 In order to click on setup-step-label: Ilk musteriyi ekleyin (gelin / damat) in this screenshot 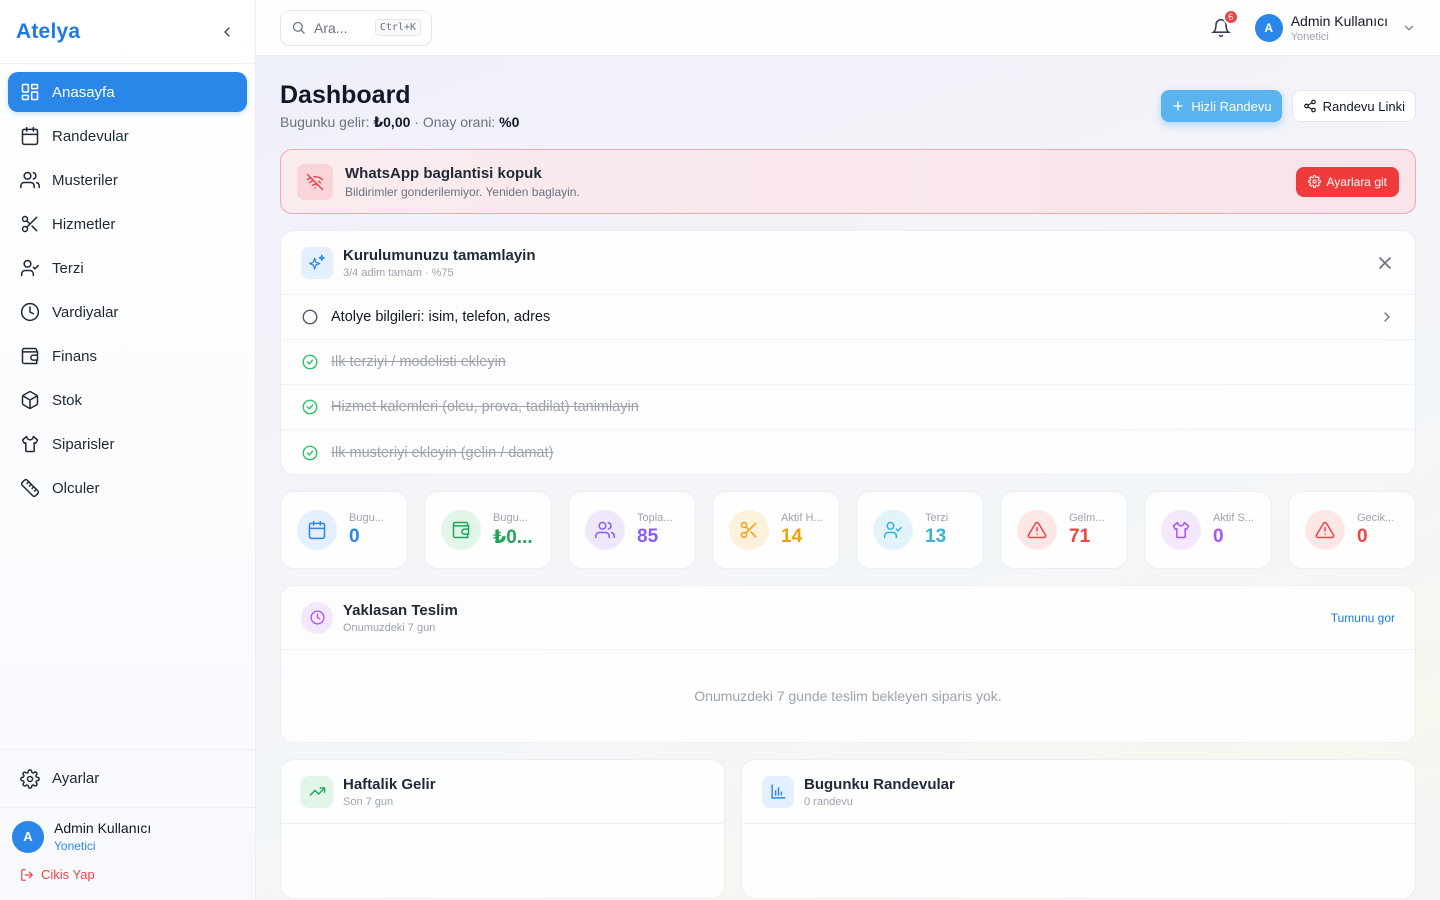, I will do `click(442, 452)`.